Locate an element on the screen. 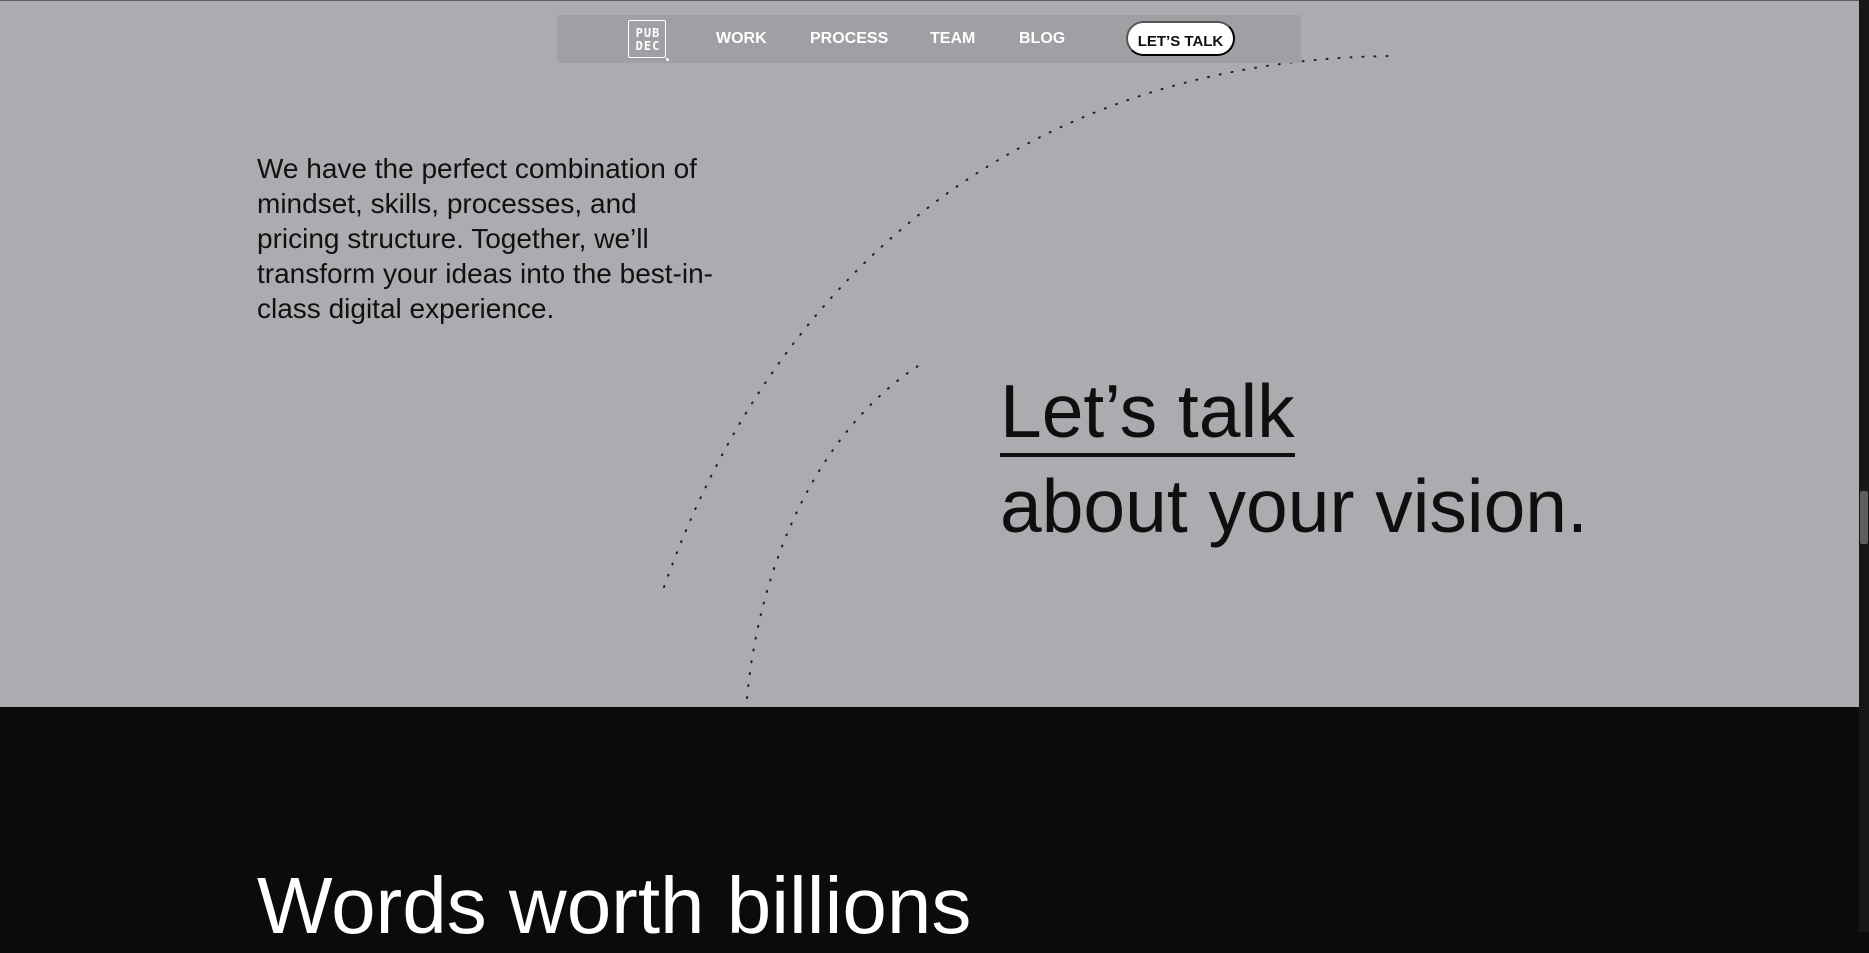 The image size is (1869, 953). nav-link-work: WORK is located at coordinates (741, 39).